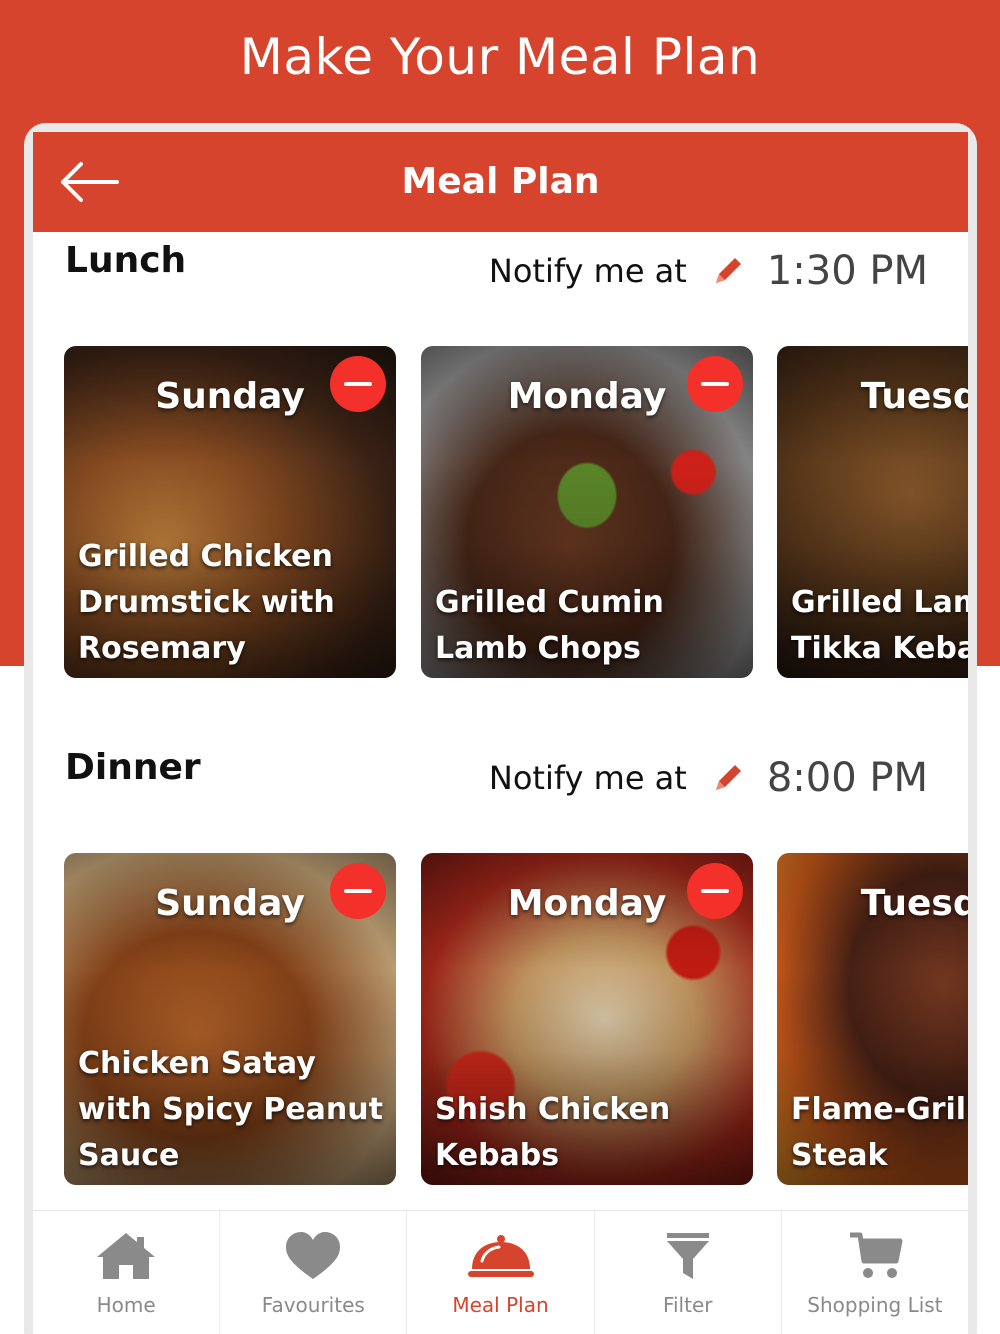 Image resolution: width=1000 pixels, height=1334 pixels. What do you see at coordinates (687, 1305) in the screenshot?
I see `tab-label: Filter` at bounding box center [687, 1305].